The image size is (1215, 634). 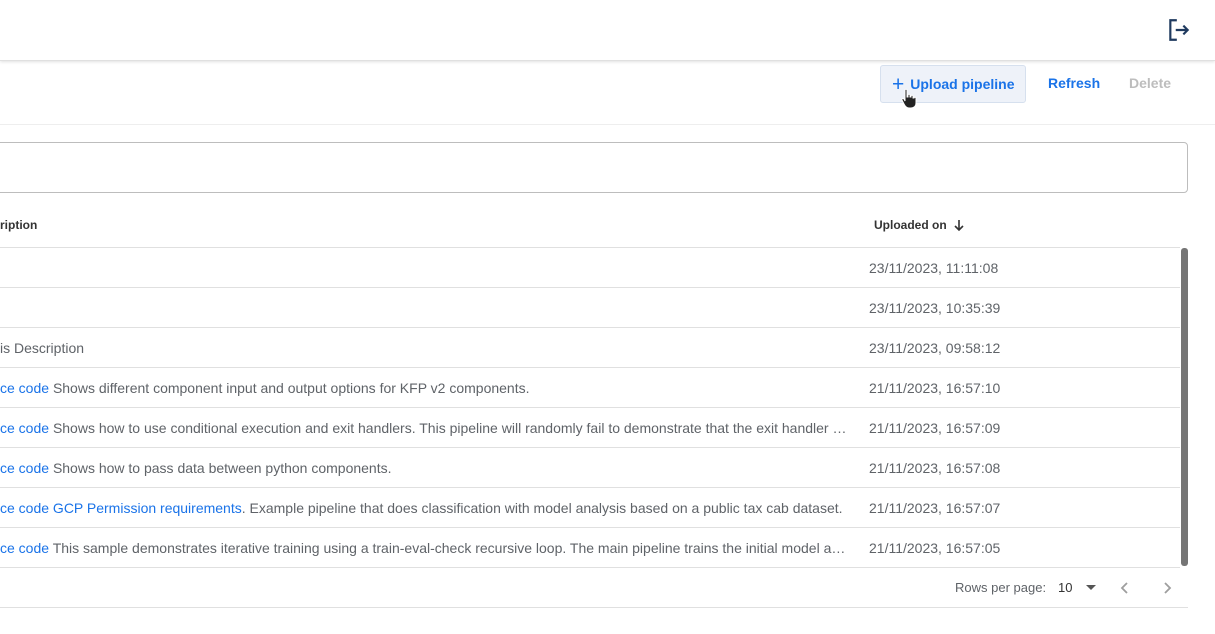 I want to click on row-description: is Description, so click(x=424, y=348).